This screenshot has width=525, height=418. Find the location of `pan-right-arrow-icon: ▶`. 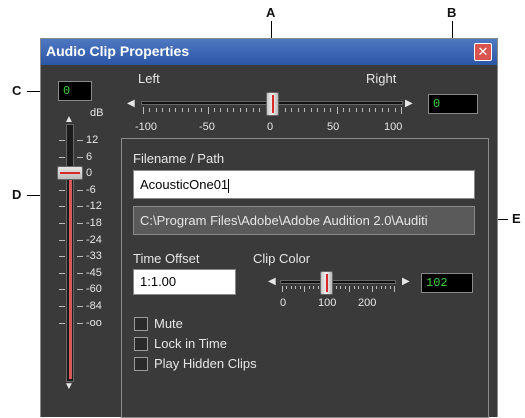

pan-right-arrow-icon: ▶ is located at coordinates (409, 103).